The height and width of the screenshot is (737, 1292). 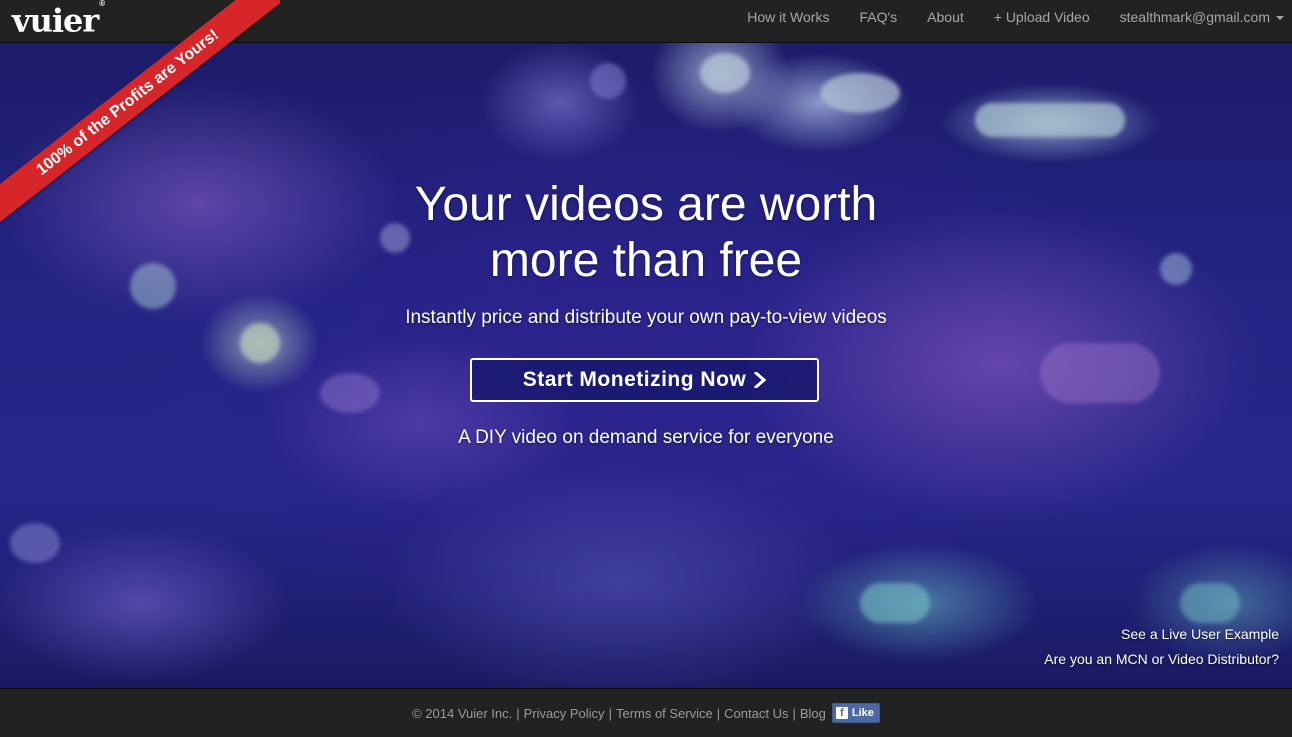 I want to click on account-email: stealthmark@gmail.com, so click(x=1194, y=17).